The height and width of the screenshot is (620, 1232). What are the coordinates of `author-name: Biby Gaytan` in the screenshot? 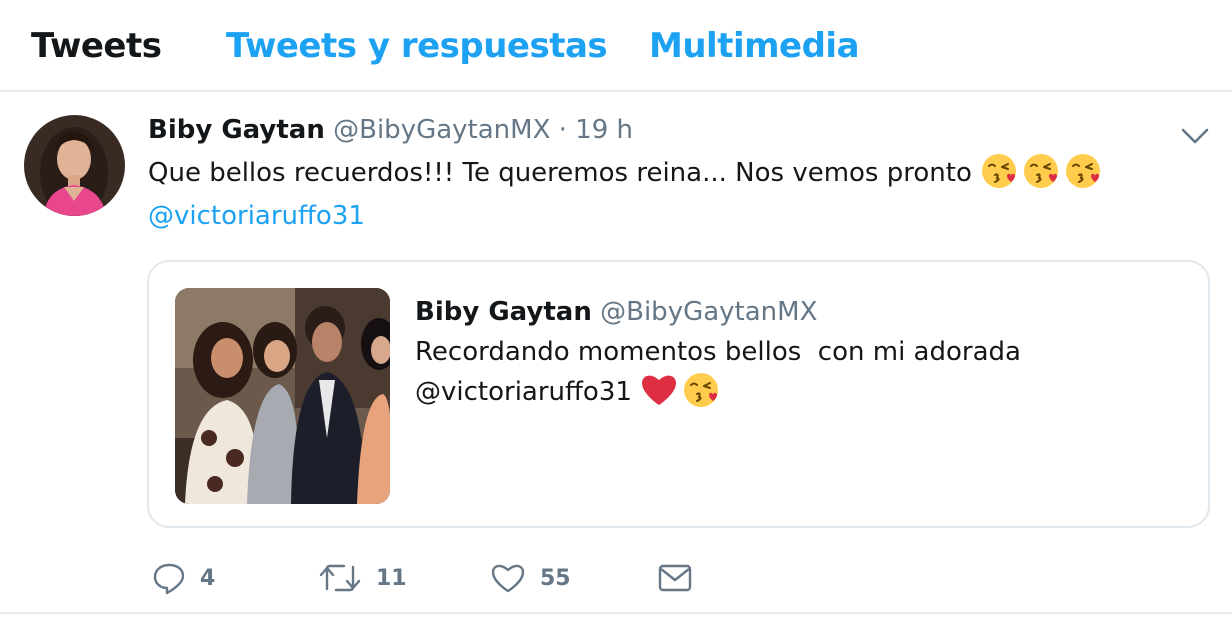 It's located at (236, 130).